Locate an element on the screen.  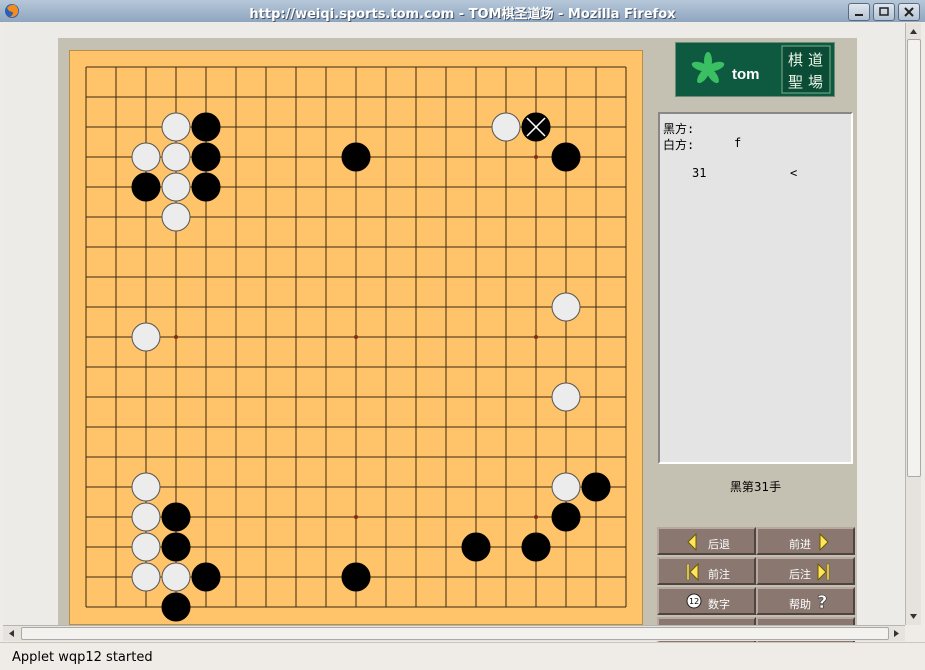
scroll-left-icon is located at coordinates (11, 633).